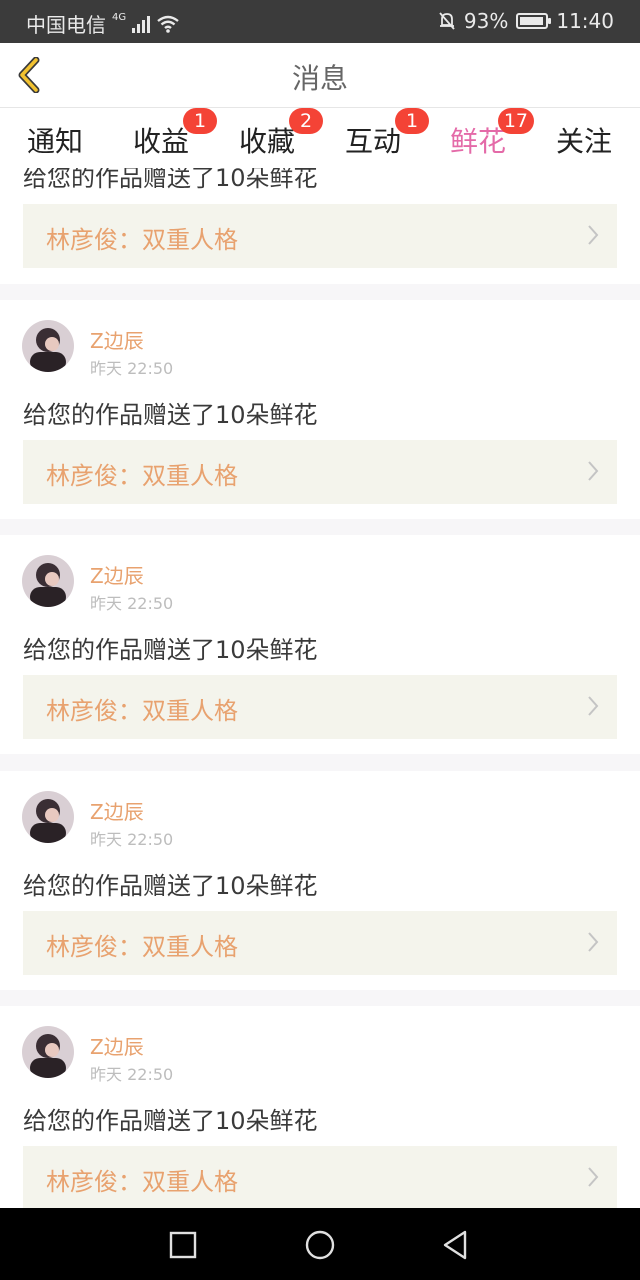 The image size is (640, 1280). What do you see at coordinates (141, 24) in the screenshot?
I see `signal-icon` at bounding box center [141, 24].